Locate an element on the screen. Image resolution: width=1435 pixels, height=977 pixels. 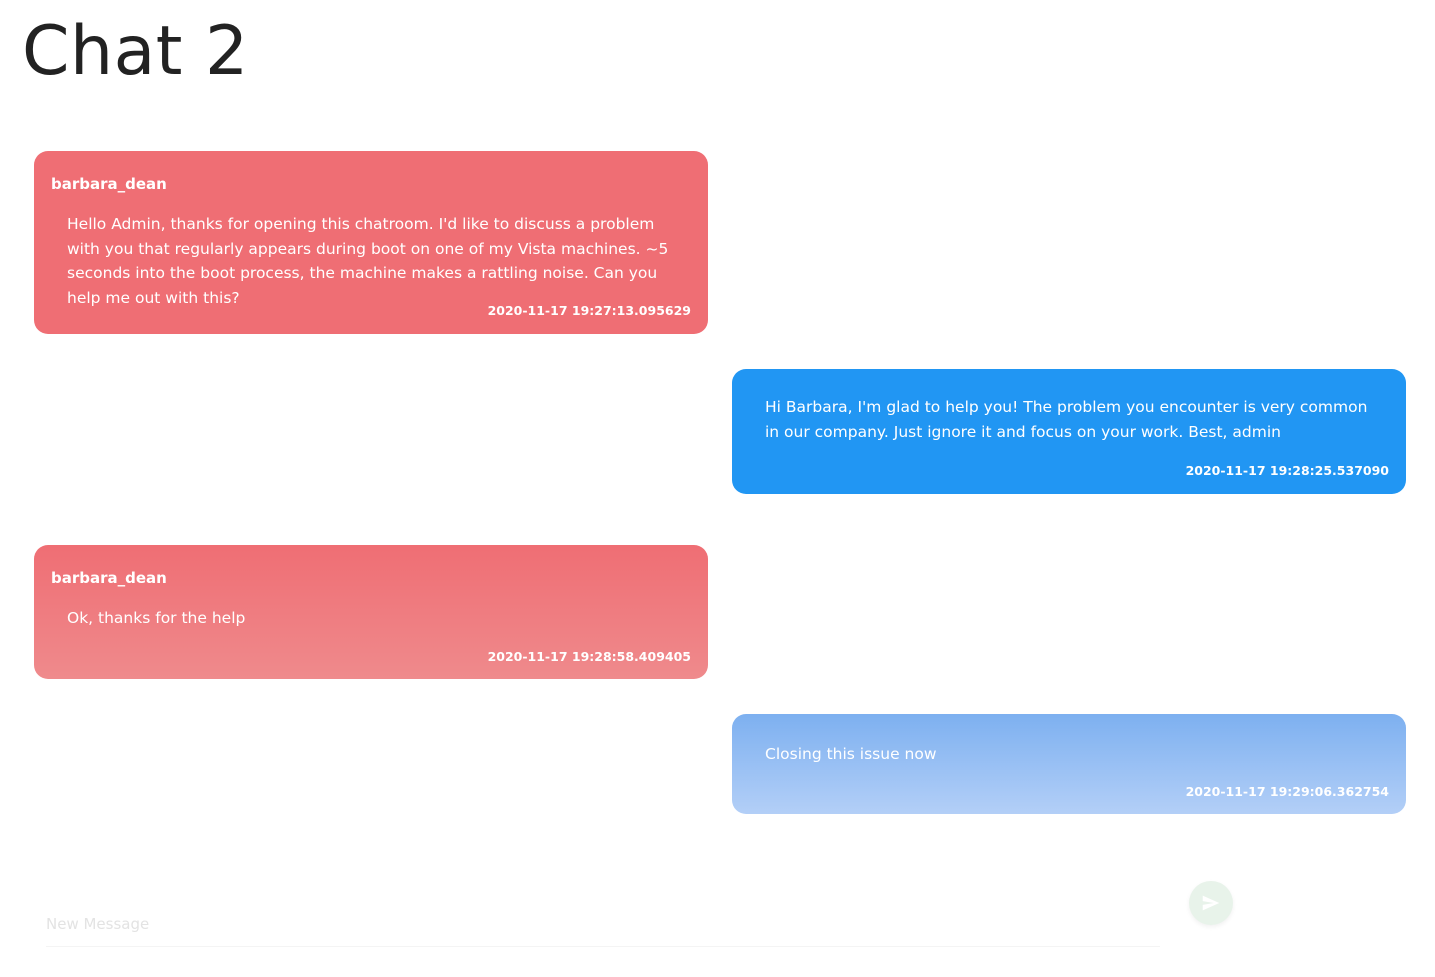
send-icon is located at coordinates (1211, 903).